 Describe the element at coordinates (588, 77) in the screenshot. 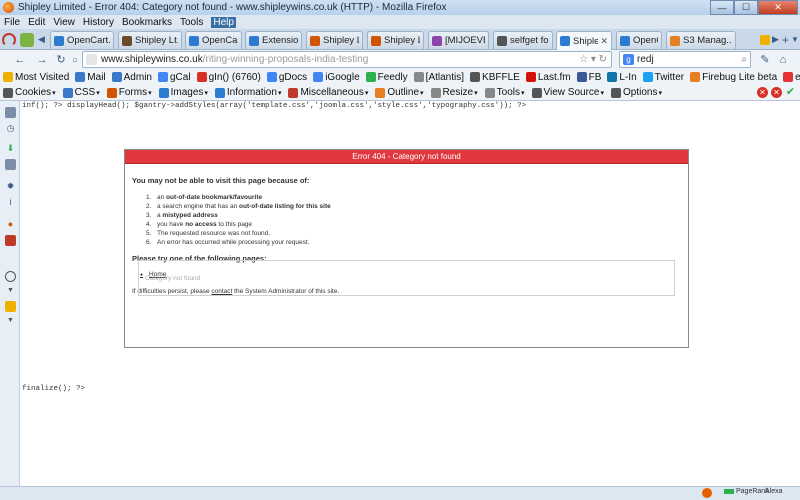

I see `bookmark-item: FB` at that location.